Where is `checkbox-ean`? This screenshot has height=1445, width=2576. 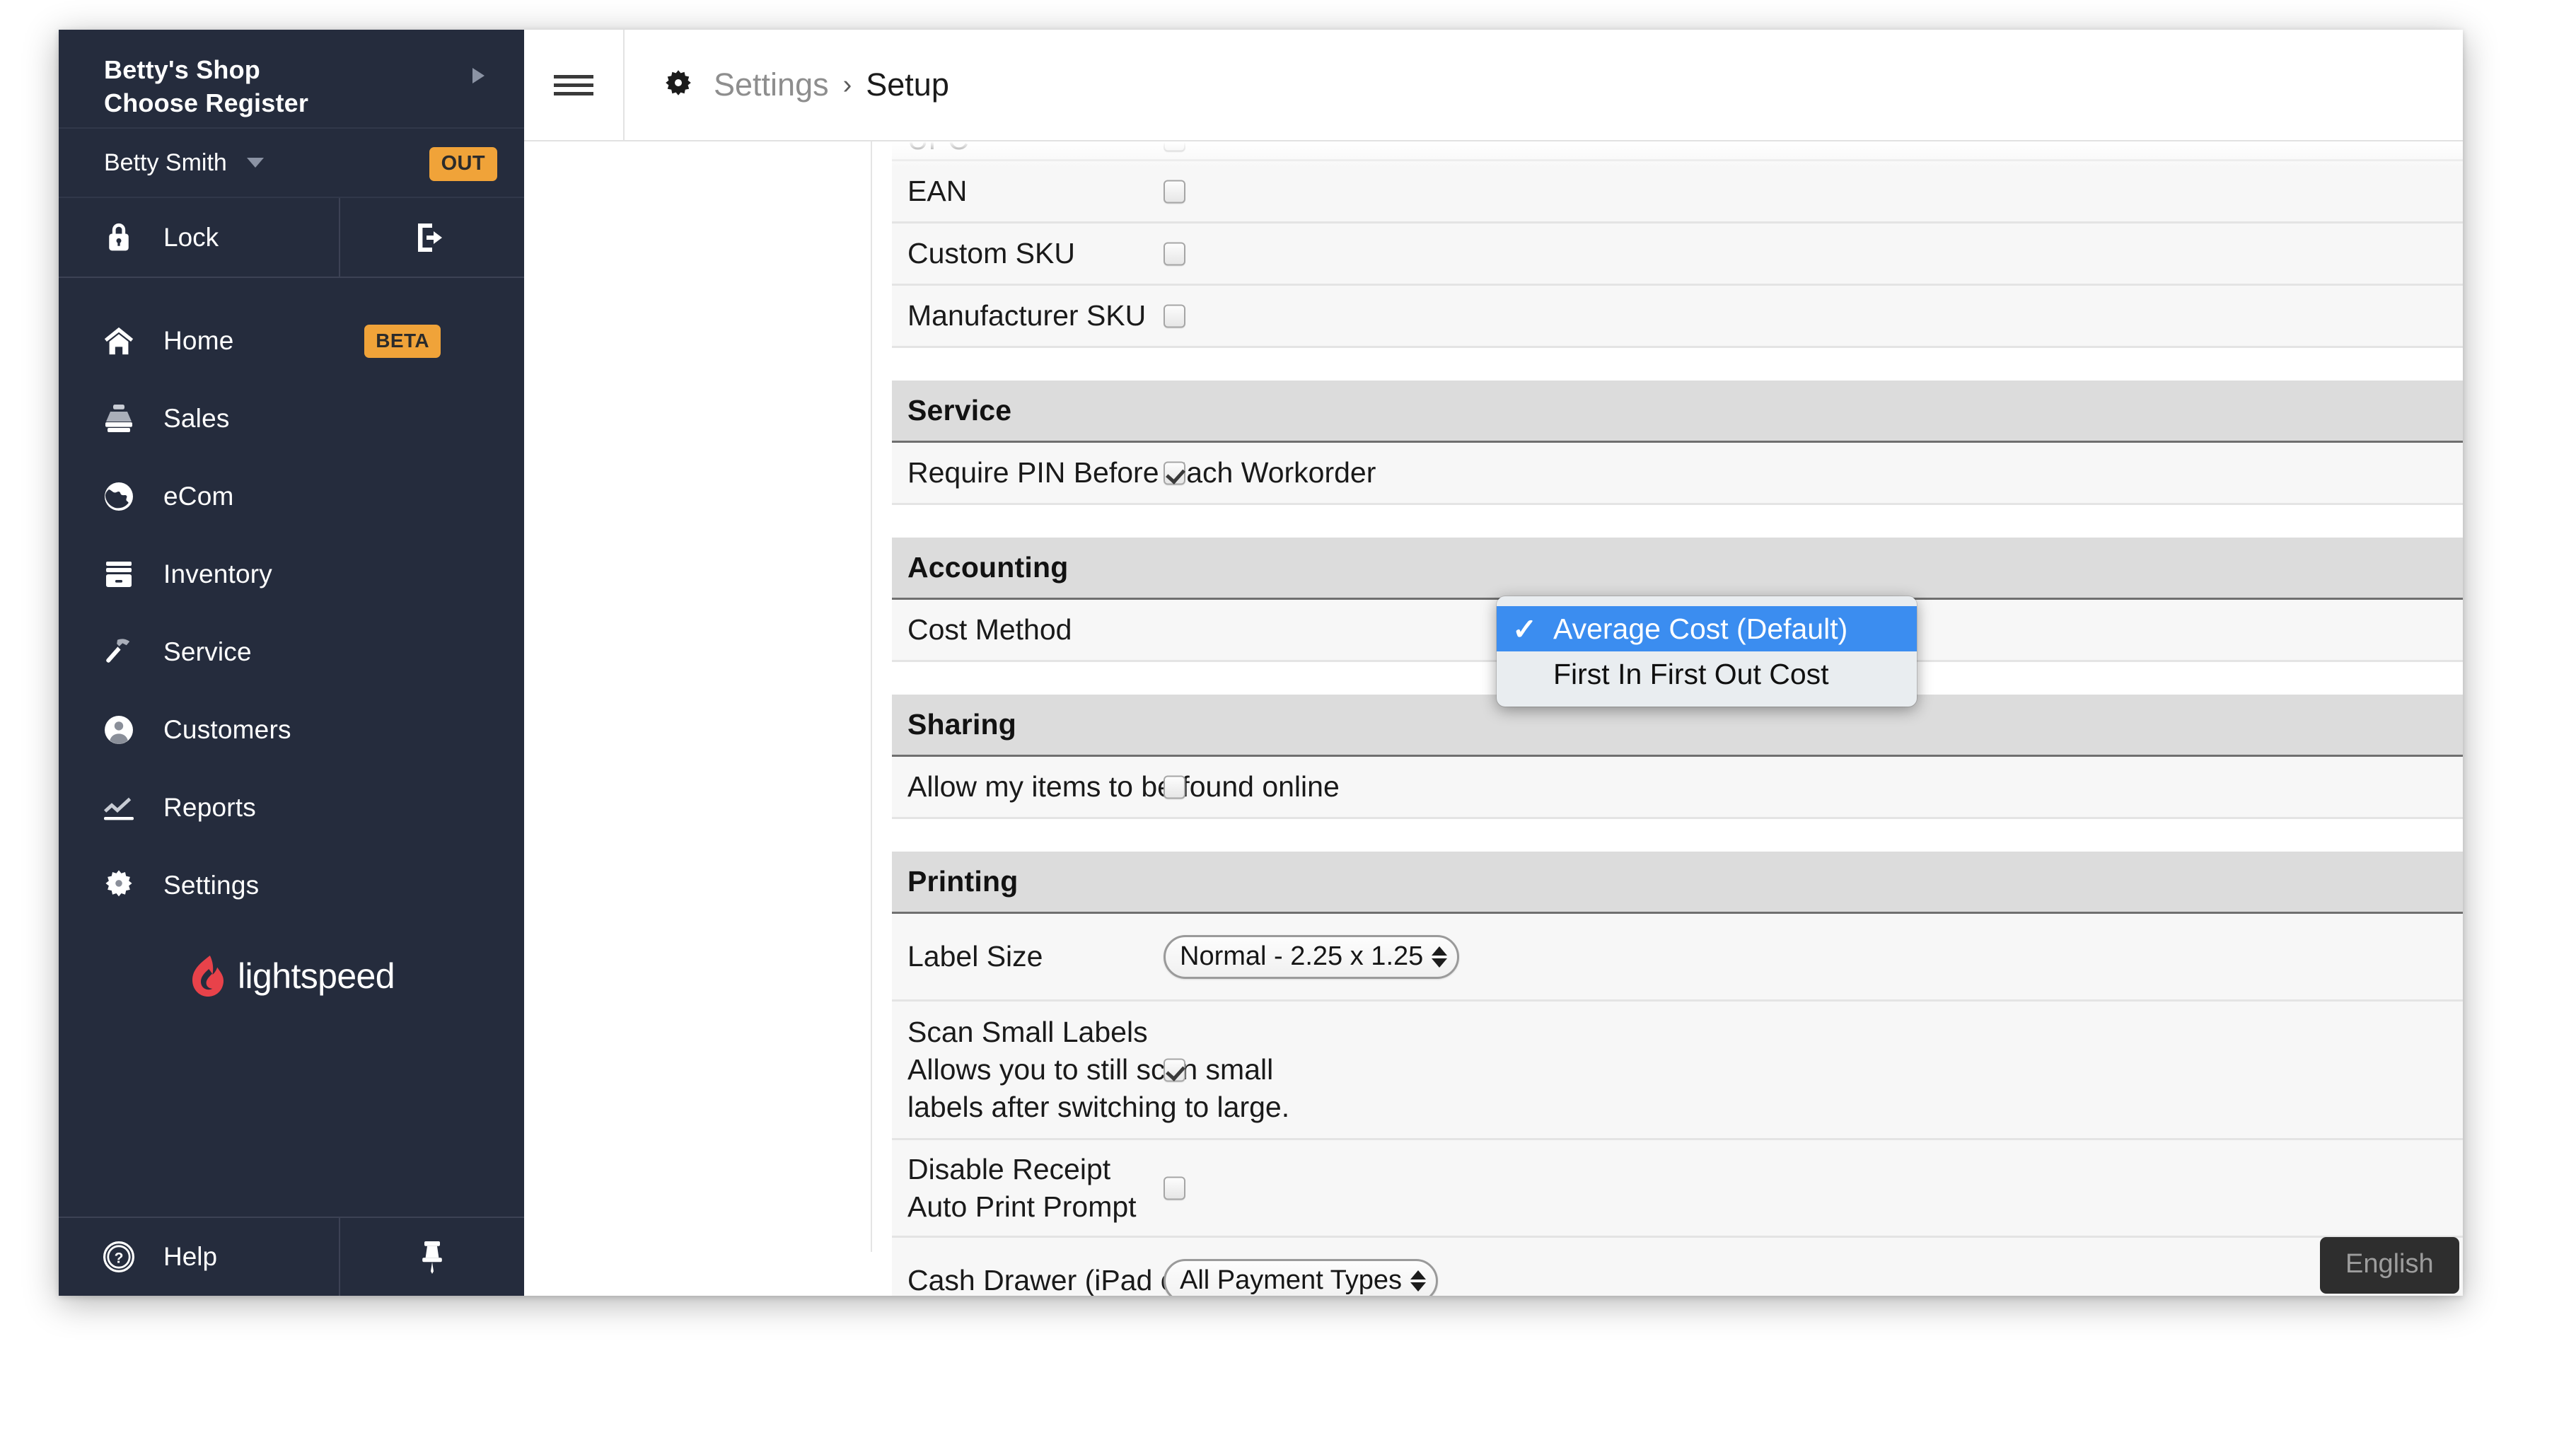
checkbox-ean is located at coordinates (1174, 191).